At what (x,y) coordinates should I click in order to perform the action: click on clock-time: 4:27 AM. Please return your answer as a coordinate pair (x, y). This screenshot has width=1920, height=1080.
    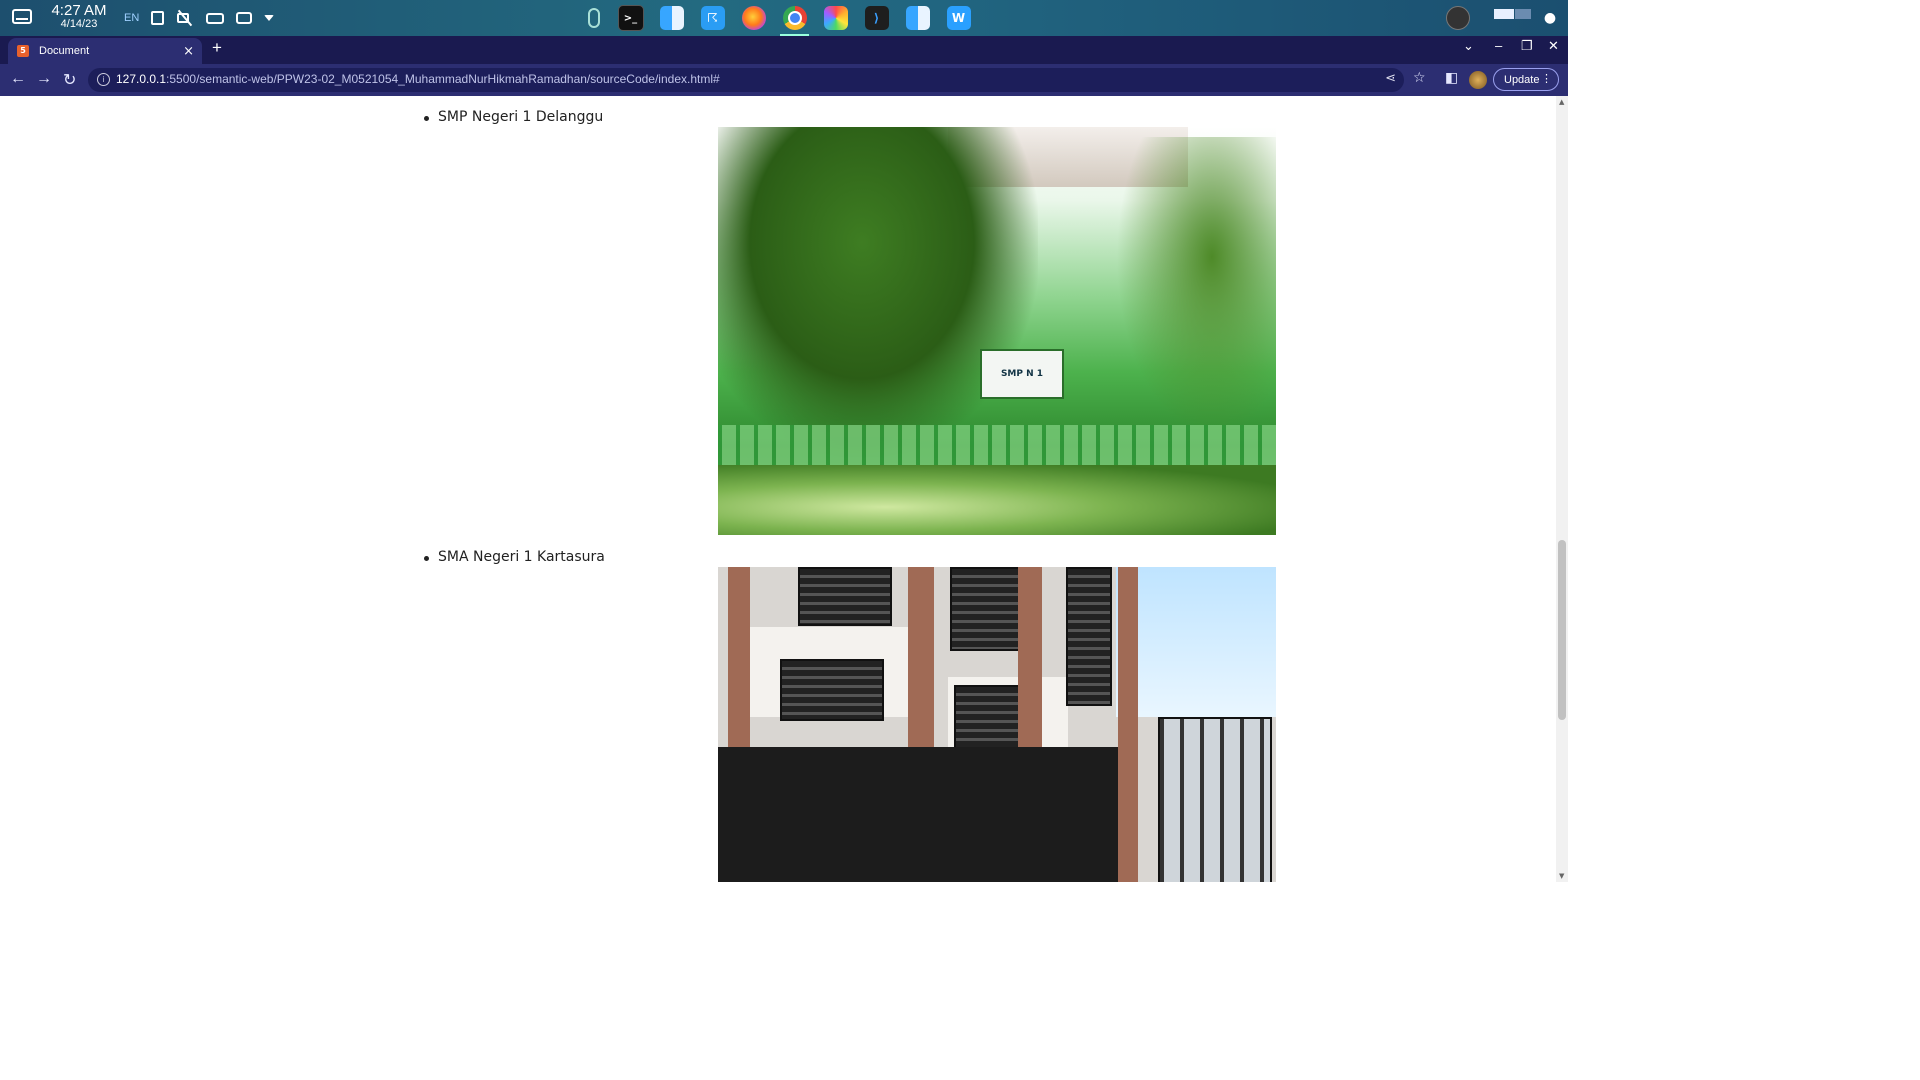
    Looking at the image, I should click on (79, 10).